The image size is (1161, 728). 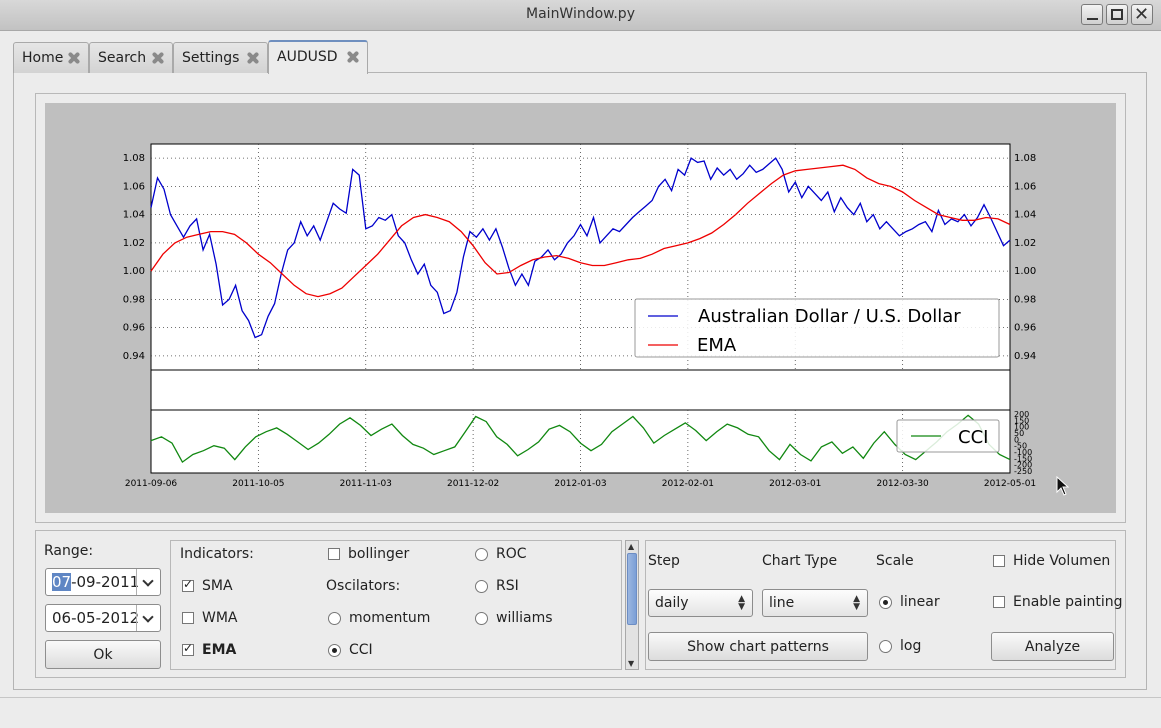 What do you see at coordinates (672, 603) in the screenshot?
I see `step-value: daily` at bounding box center [672, 603].